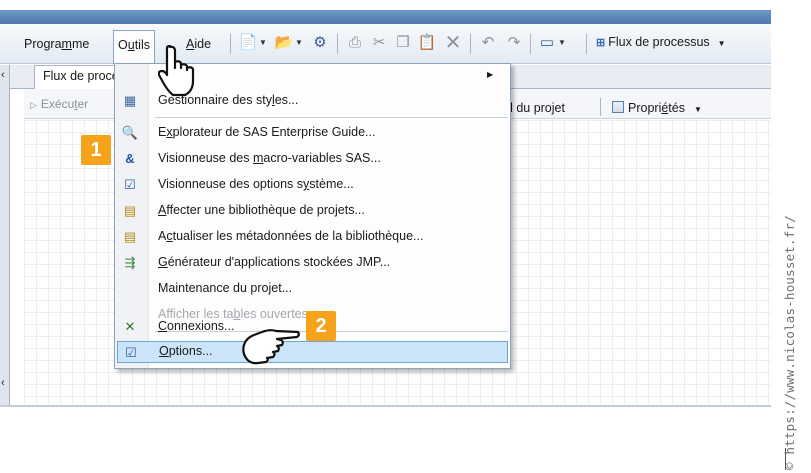 This screenshot has width=811, height=473. Describe the element at coordinates (131, 352) in the screenshot. I see `options-icon: ☑` at that location.